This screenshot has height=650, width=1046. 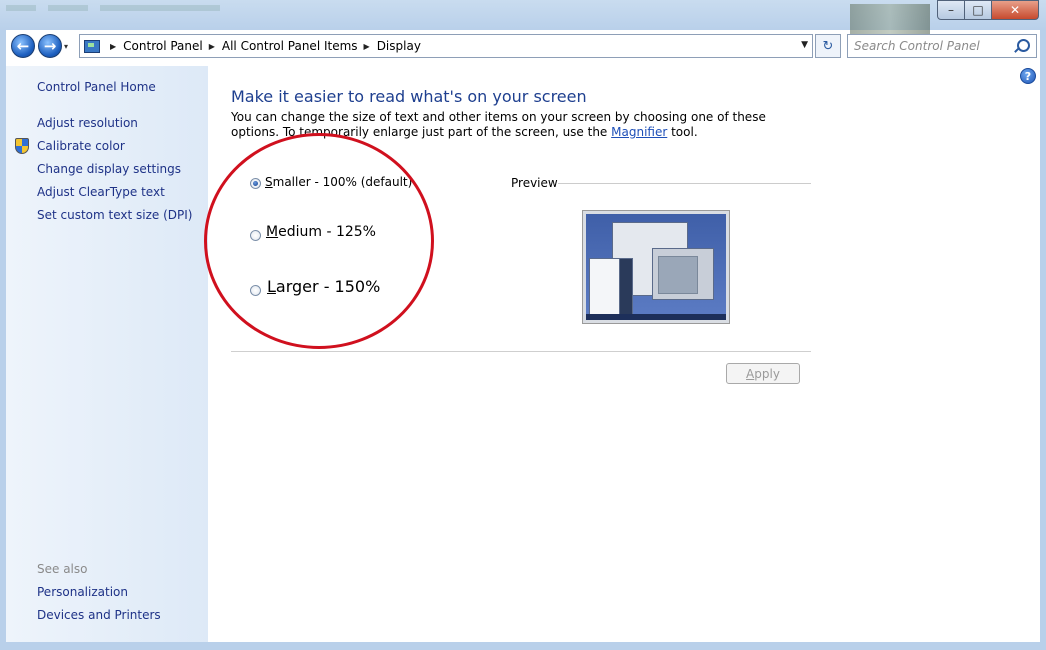 What do you see at coordinates (290, 46) in the screenshot?
I see `breadcrumb-all-items: All Control Panel Items` at bounding box center [290, 46].